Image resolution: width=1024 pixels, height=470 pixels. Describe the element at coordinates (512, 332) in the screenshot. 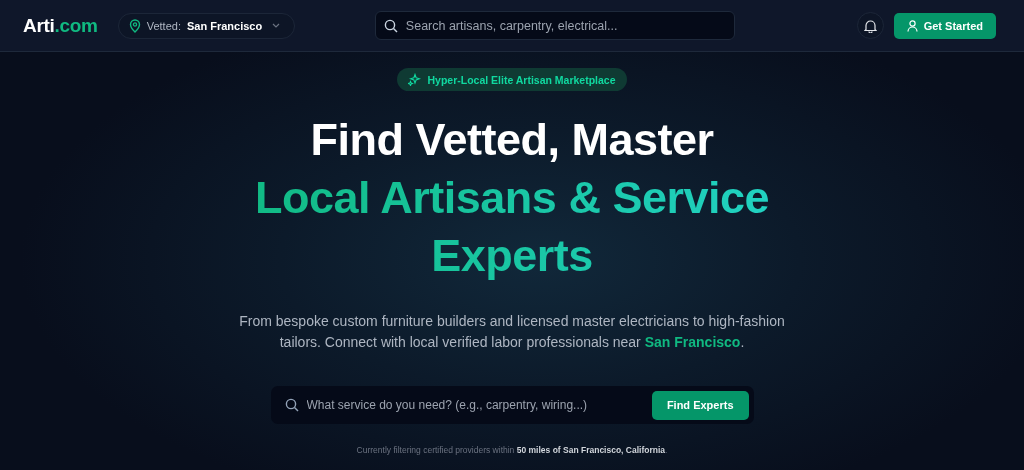

I see `hero-description: From bespoke custom furniture builders and licensed master electricians to high-fashion tailors. Connect with local verified labor professionals near San Francisco.` at that location.